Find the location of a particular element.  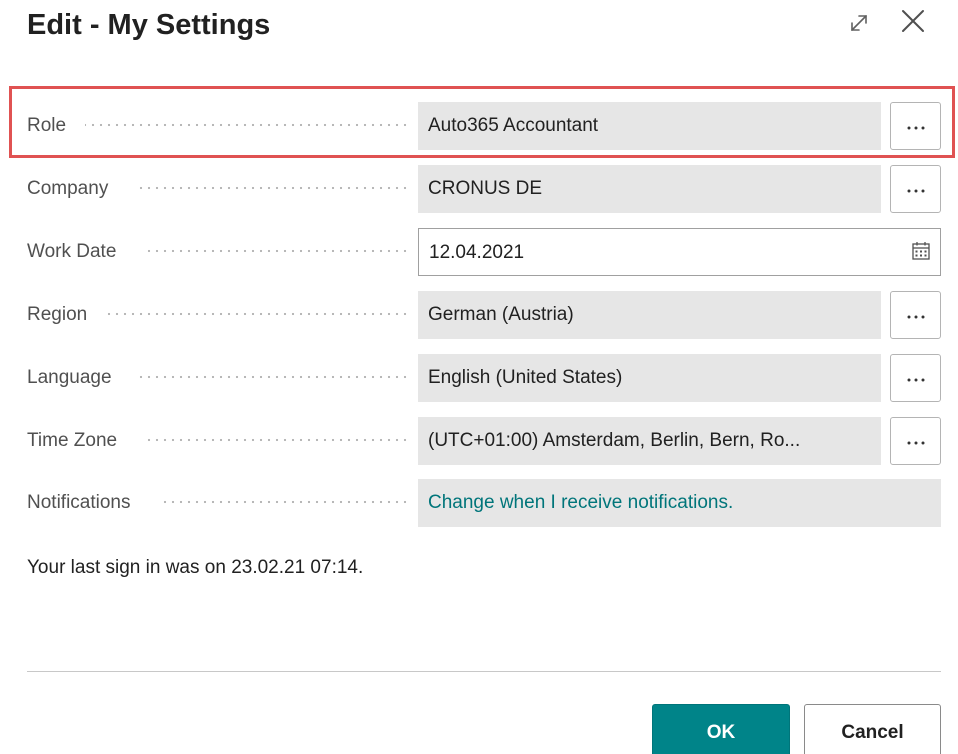

company-label: Company is located at coordinates (68, 188).